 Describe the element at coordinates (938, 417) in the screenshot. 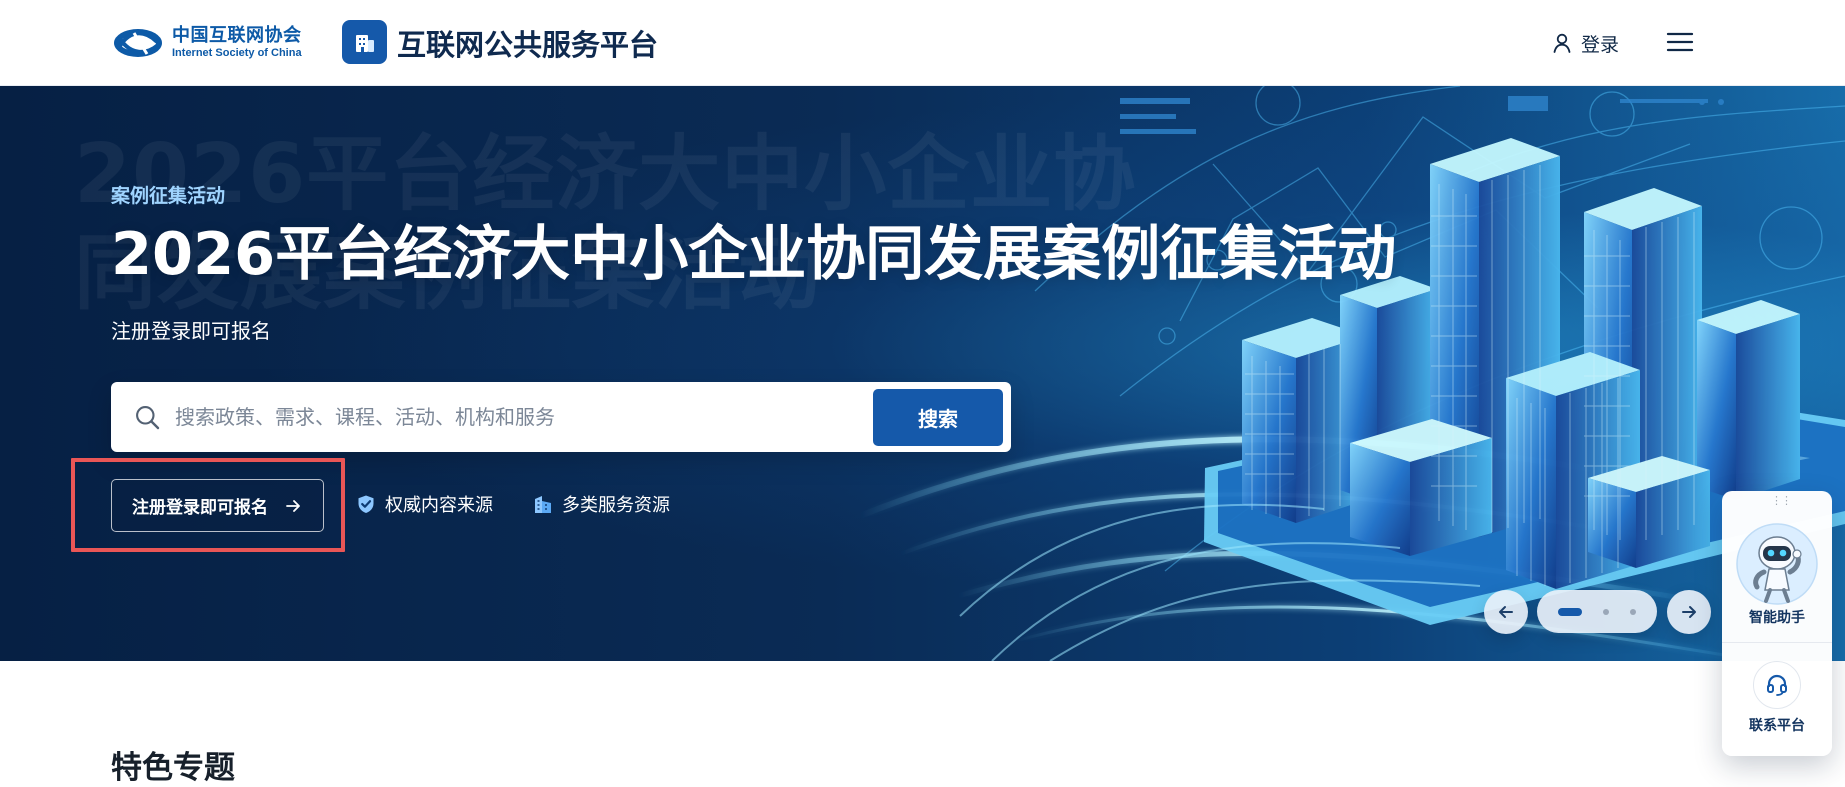

I see `search-button: 搜索` at that location.